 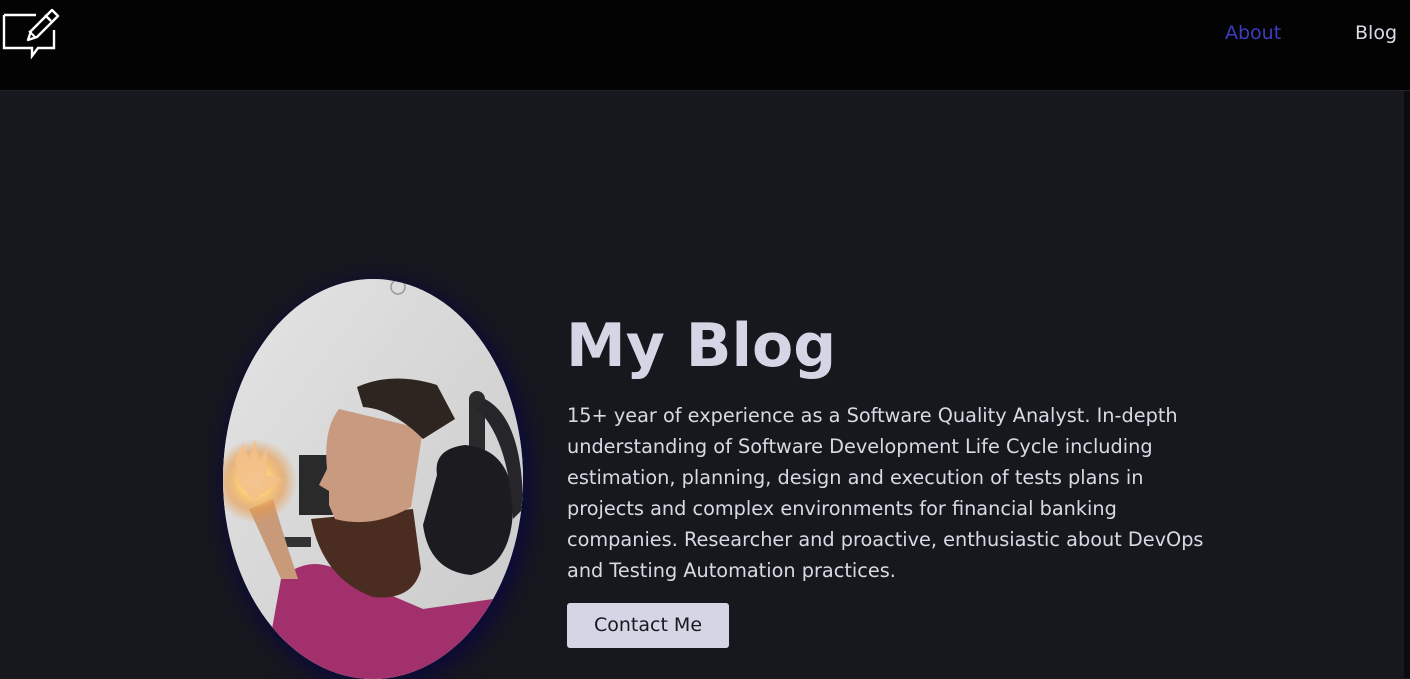 I want to click on nav-link-blog: Blog, so click(x=1376, y=33).